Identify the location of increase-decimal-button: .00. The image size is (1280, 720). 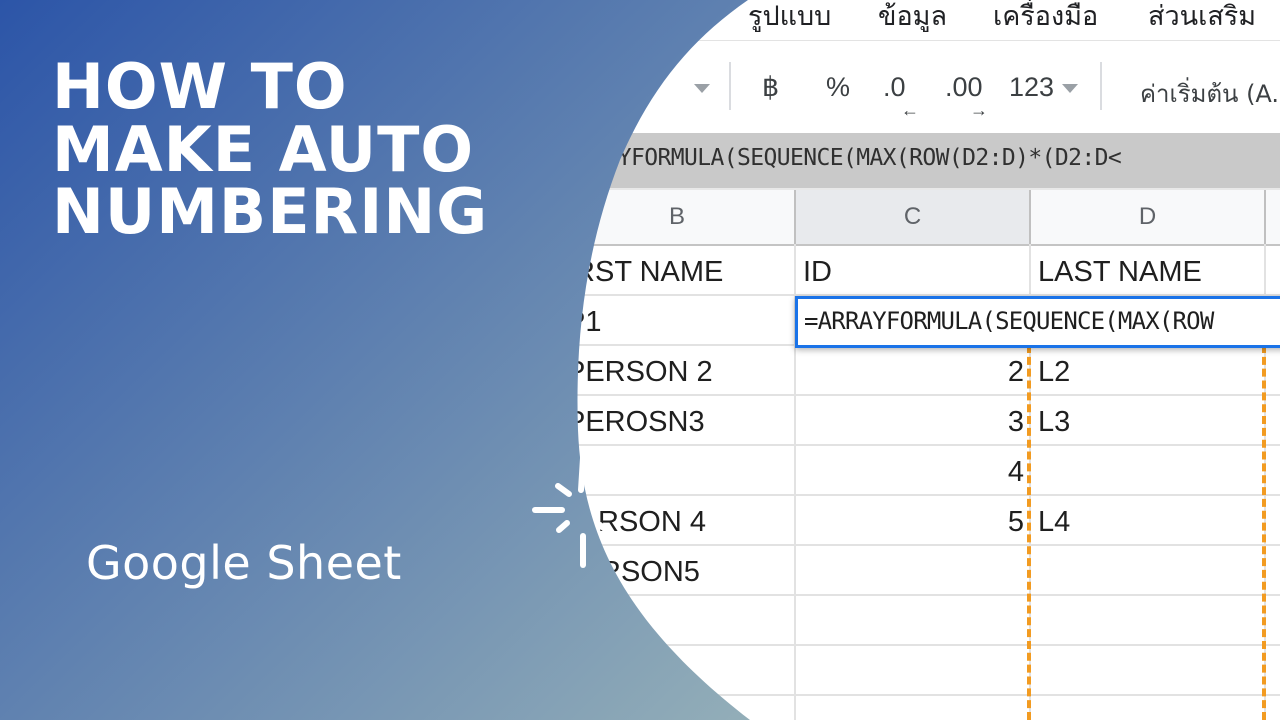
(964, 87).